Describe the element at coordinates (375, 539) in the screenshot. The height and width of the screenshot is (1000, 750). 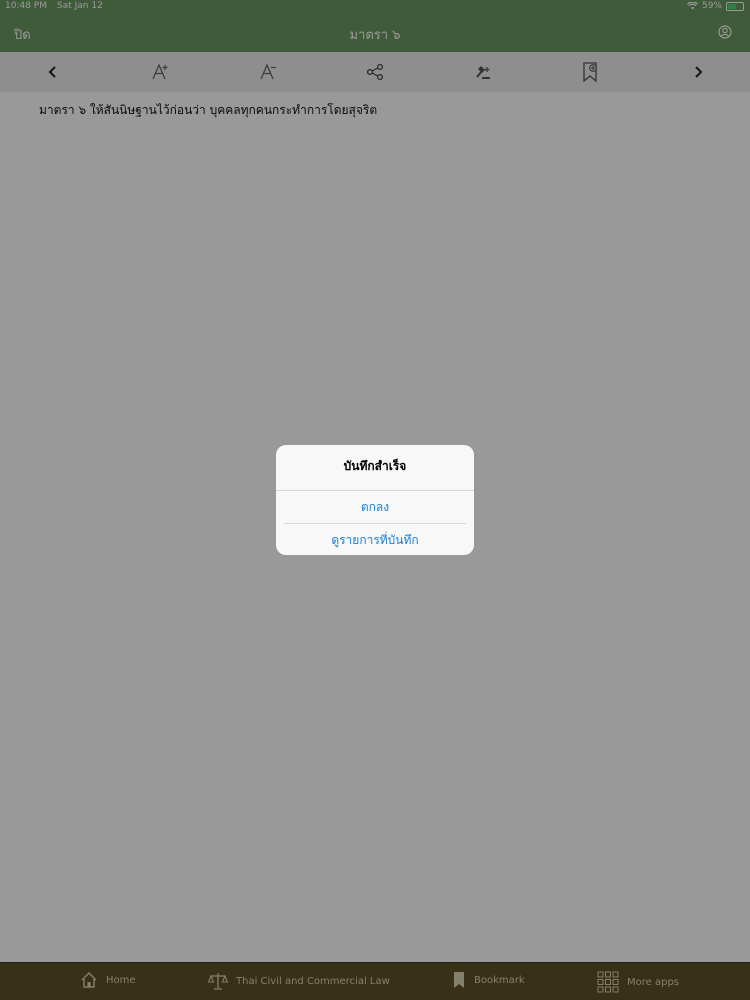
I see `view-saved-button: ดูรายการที่บันทึก` at that location.